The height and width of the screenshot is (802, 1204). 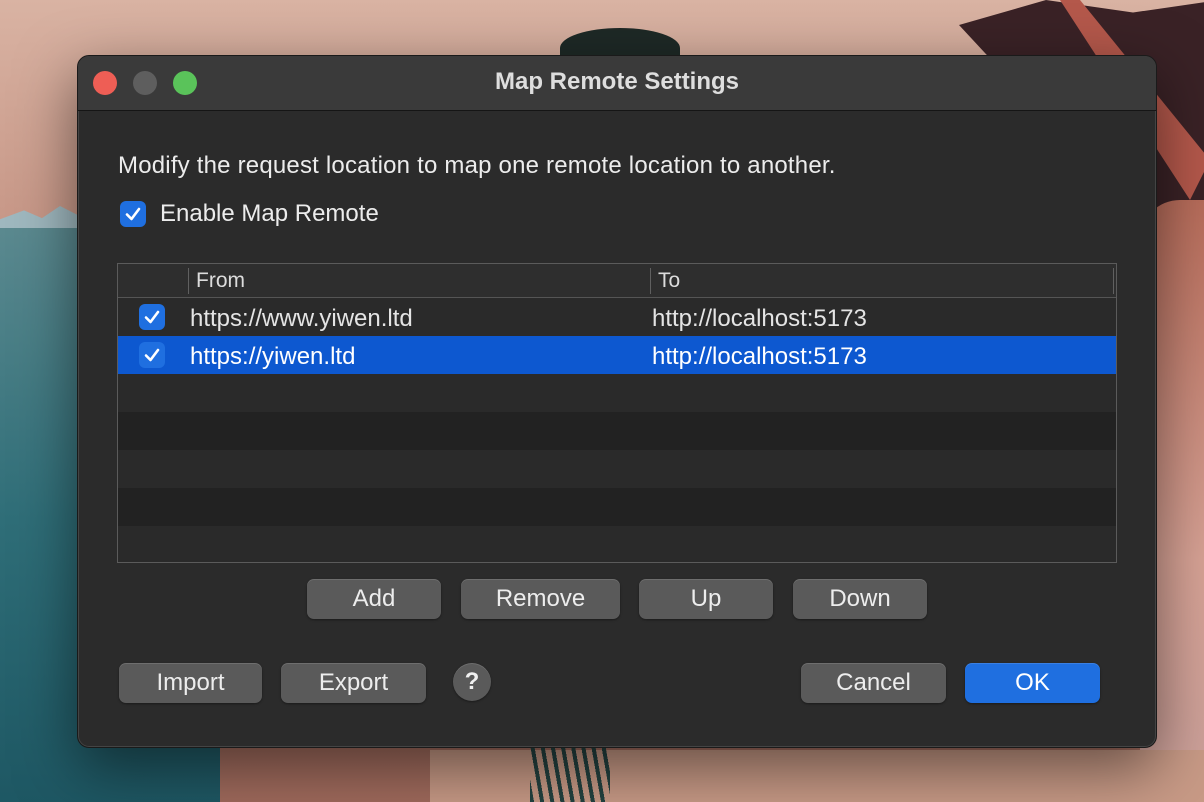 What do you see at coordinates (860, 599) in the screenshot?
I see `down-button: Down` at bounding box center [860, 599].